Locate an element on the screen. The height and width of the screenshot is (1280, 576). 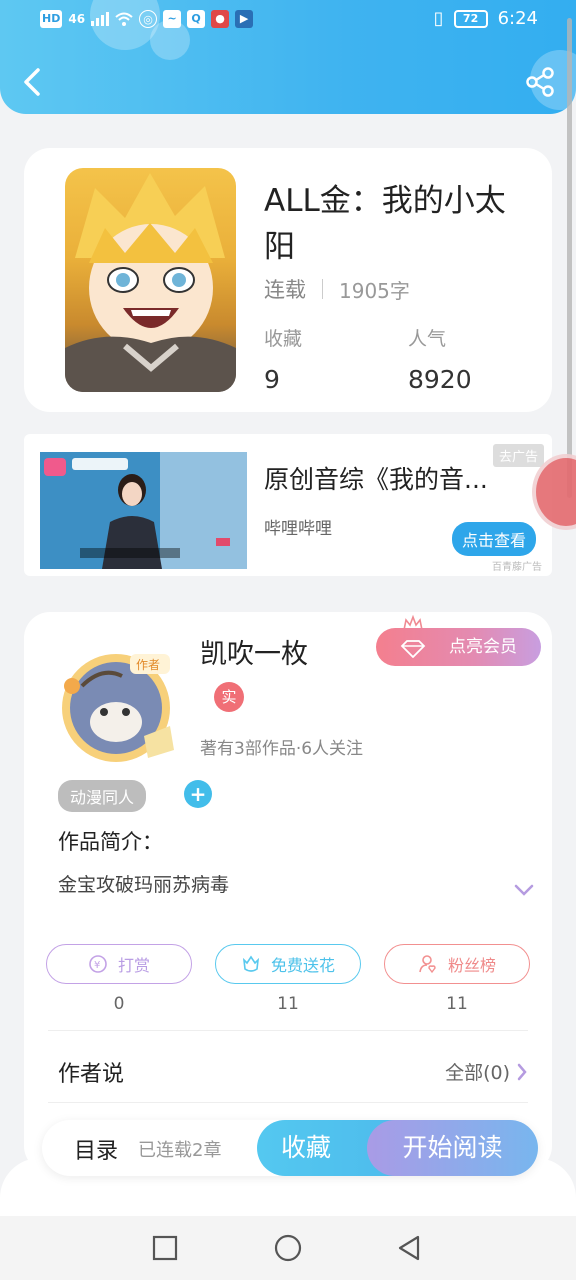
coin-icon: ¥ is located at coordinates (98, 964).